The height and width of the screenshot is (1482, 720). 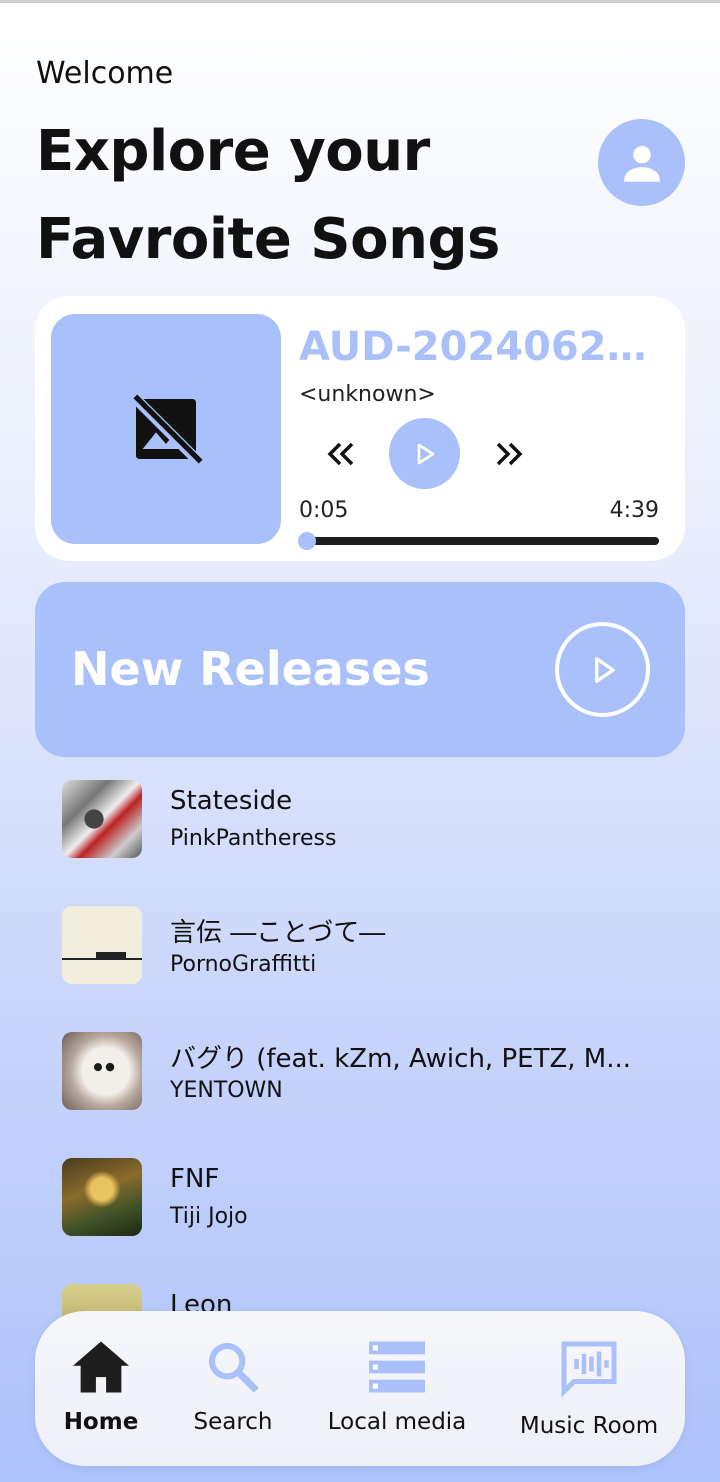 What do you see at coordinates (195, 1179) in the screenshot?
I see `song-title: FNF` at bounding box center [195, 1179].